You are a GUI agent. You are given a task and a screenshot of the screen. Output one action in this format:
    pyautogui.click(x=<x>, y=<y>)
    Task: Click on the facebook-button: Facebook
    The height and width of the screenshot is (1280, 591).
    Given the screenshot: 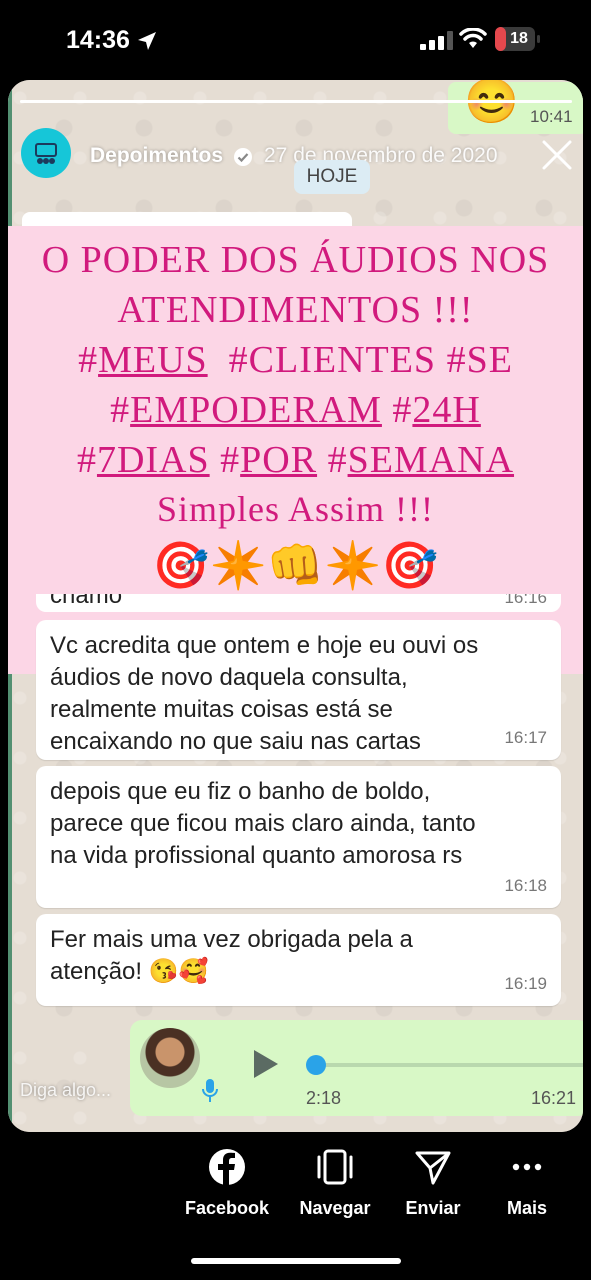 What is the action you would take?
    pyautogui.click(x=227, y=1183)
    